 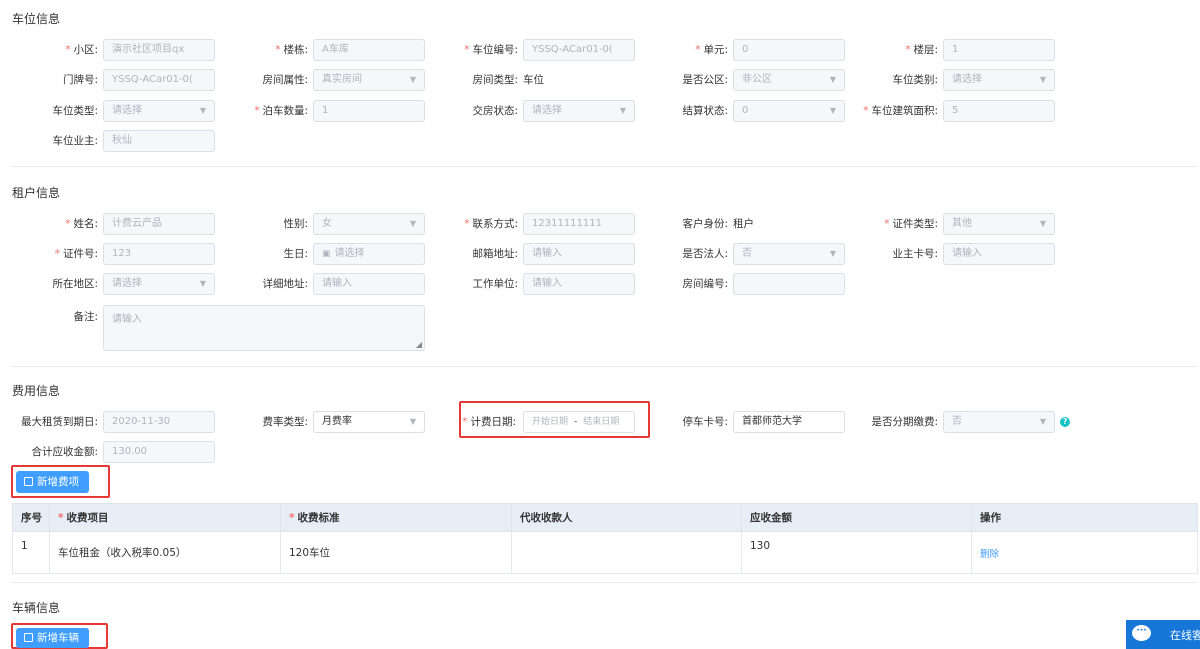 I want to click on id-type-label: * 证件类型:, so click(x=911, y=224).